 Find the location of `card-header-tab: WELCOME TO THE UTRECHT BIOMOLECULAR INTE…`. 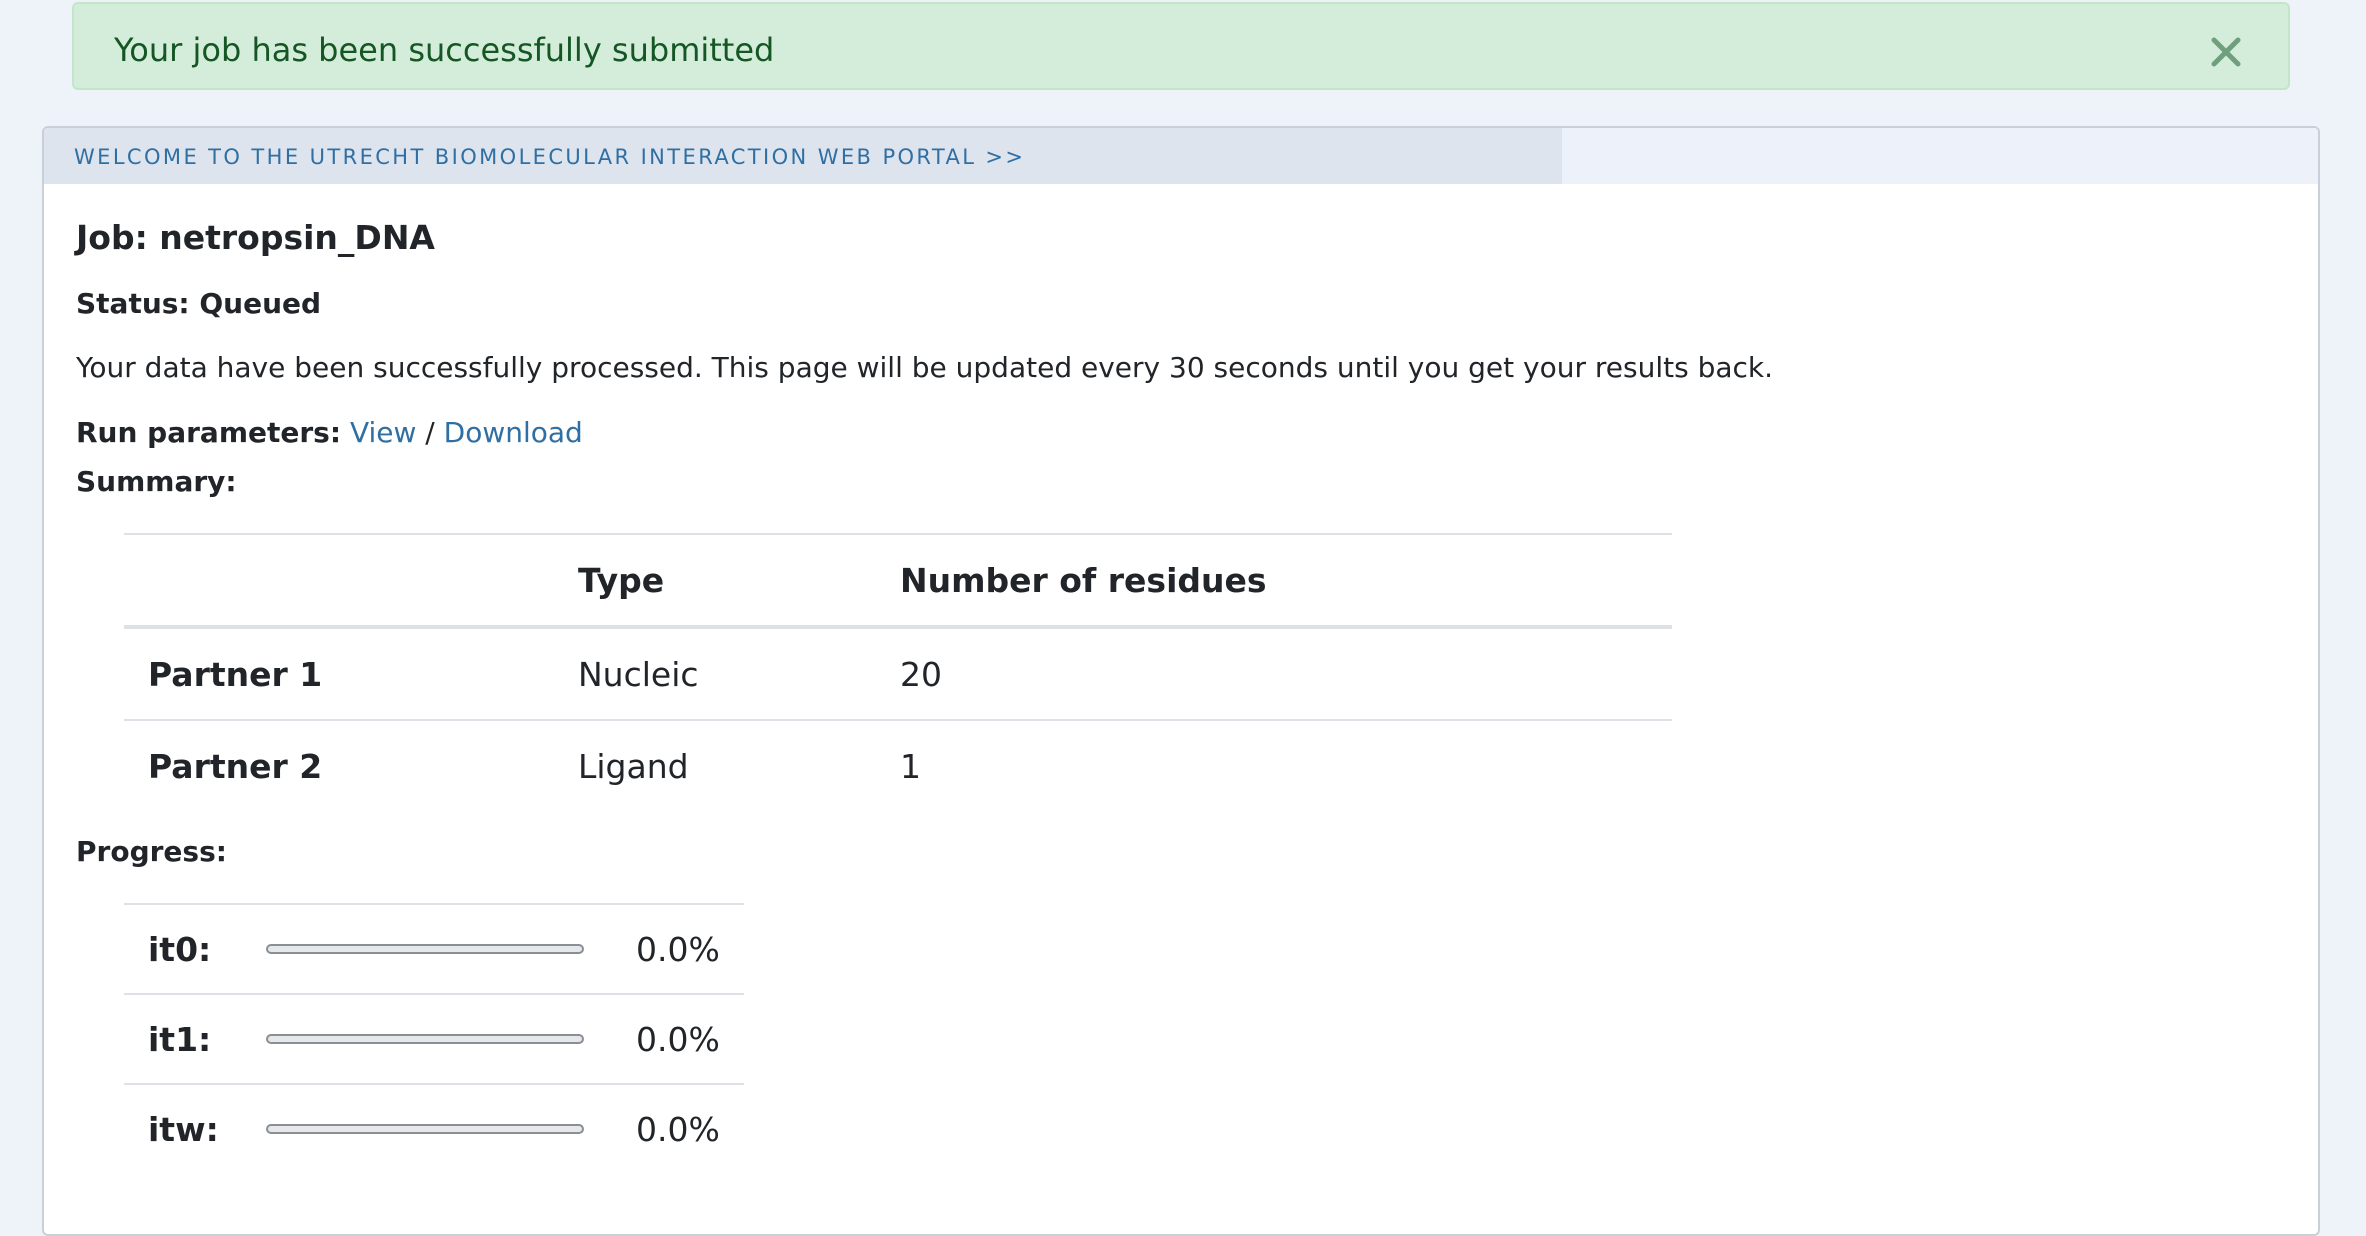

card-header-tab: WELCOME TO THE UTRECHT BIOMOLECULAR INTE… is located at coordinates (803, 156).